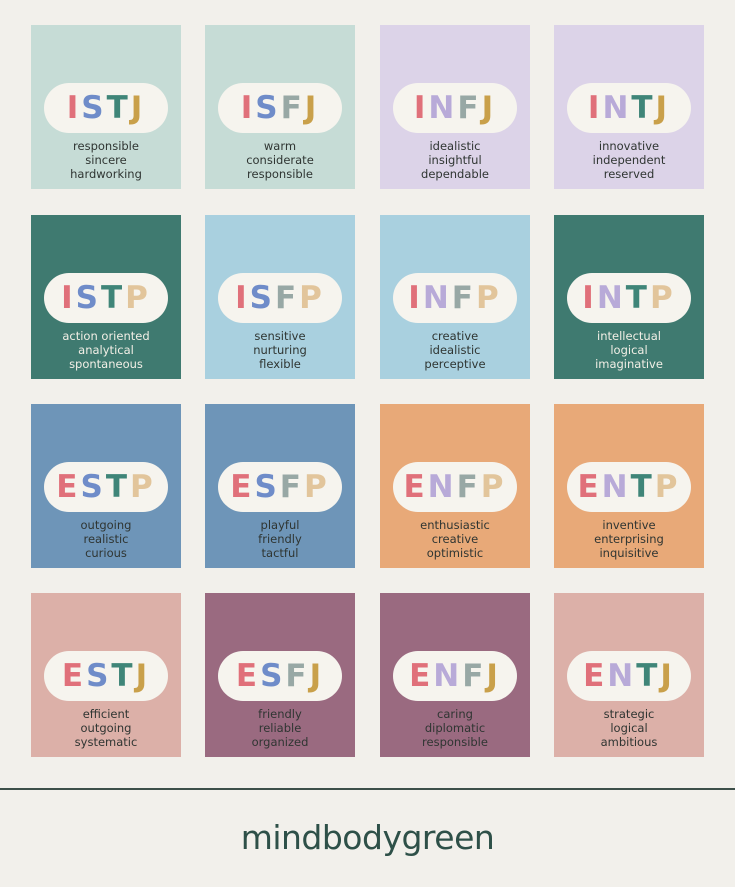  I want to click on type-code: ENTP, so click(629, 487).